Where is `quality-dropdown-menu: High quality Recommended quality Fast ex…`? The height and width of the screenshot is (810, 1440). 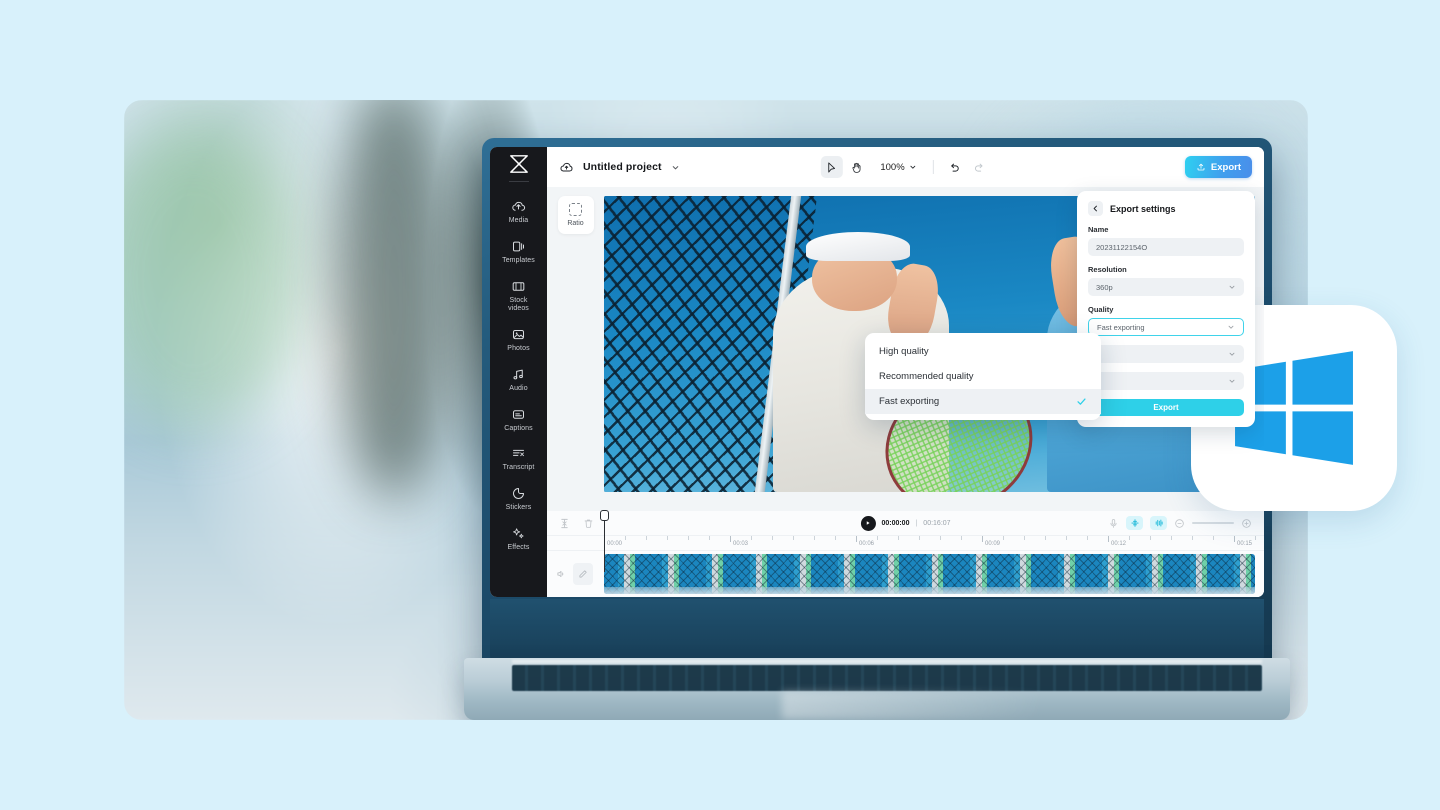
quality-dropdown-menu: High quality Recommended quality Fast ex… is located at coordinates (983, 376).